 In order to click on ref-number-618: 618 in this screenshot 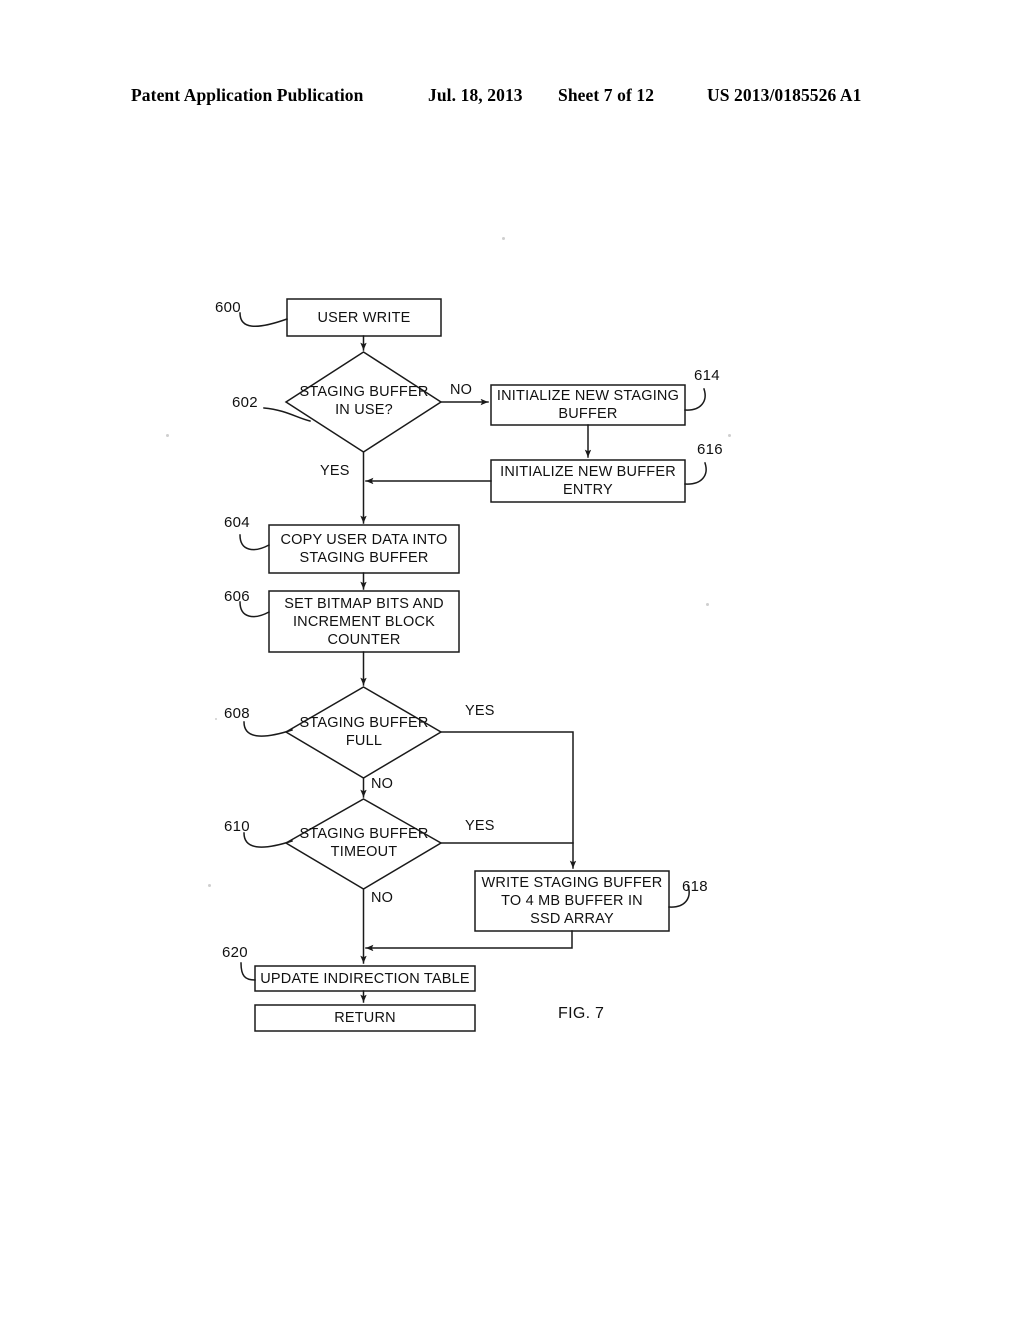, I will do `click(695, 886)`.